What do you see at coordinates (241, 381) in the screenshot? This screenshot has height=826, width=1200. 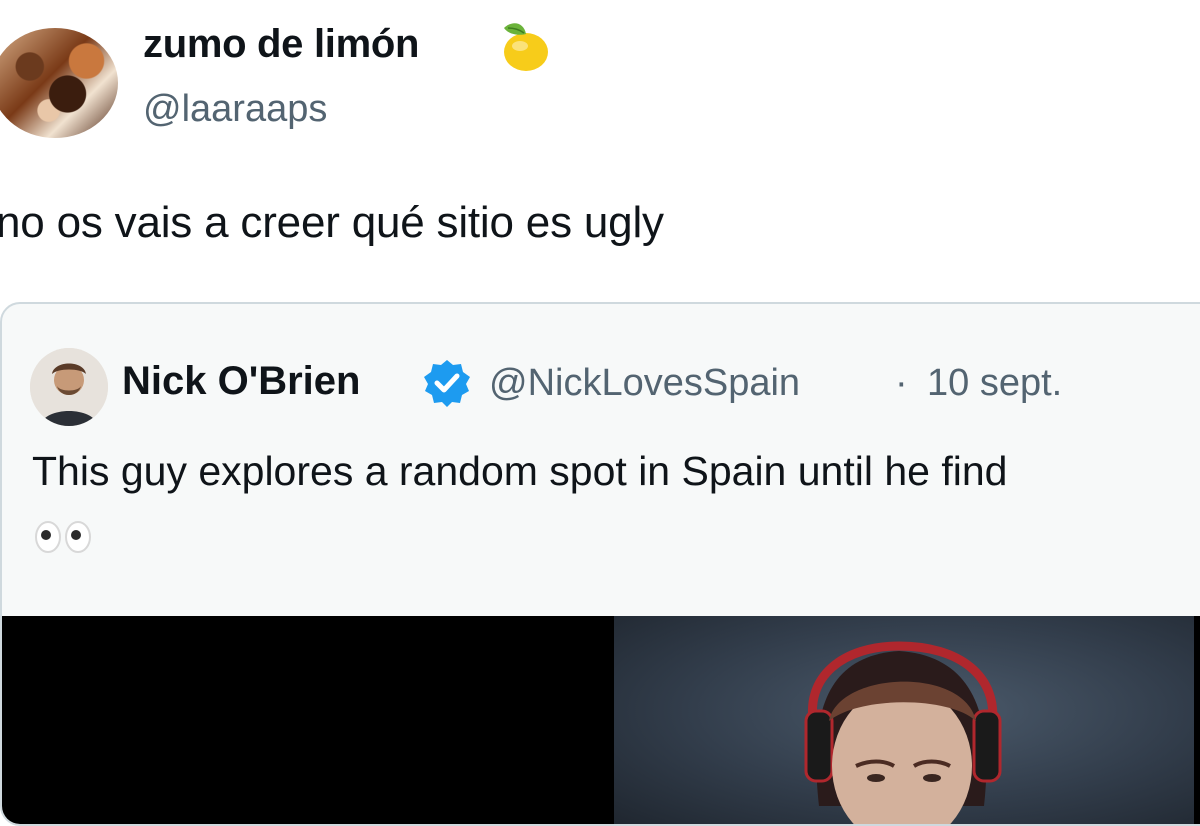 I see `quoted-display-name: Nick O'Brien` at bounding box center [241, 381].